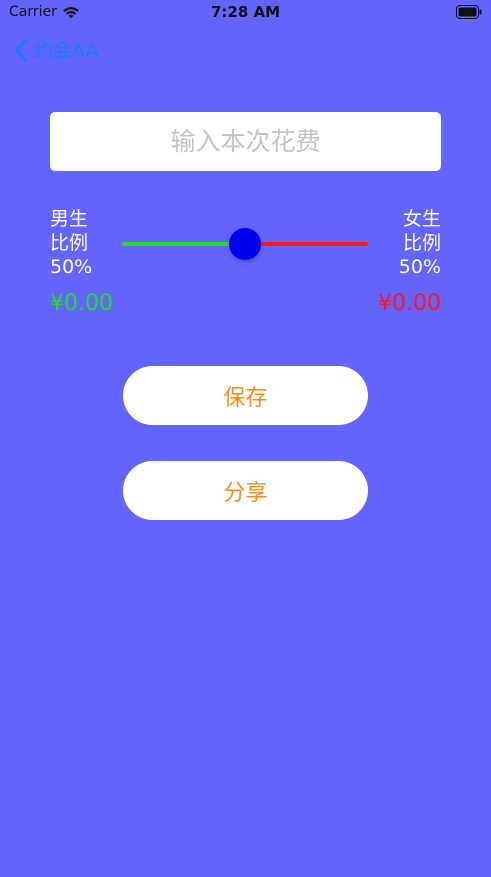  Describe the element at coordinates (245, 395) in the screenshot. I see `save-button: 保存` at that location.